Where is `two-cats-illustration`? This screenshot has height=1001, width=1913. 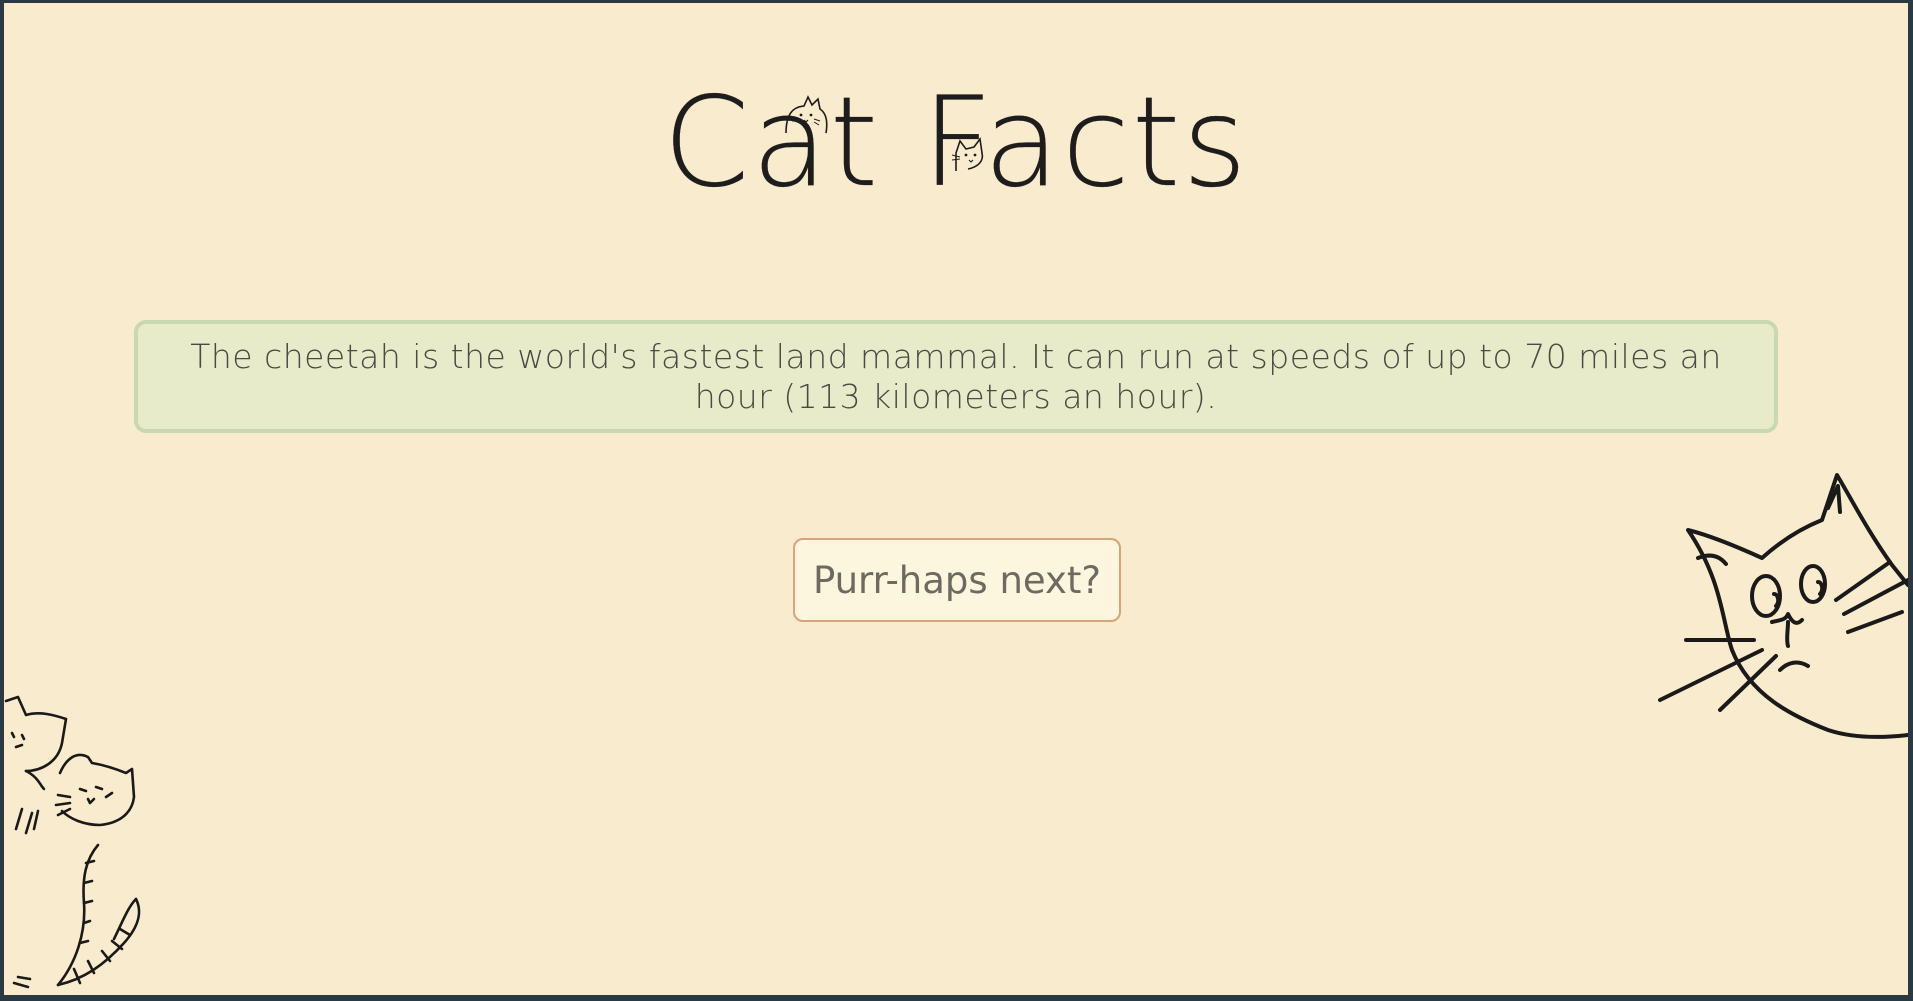
two-cats-illustration is located at coordinates (72, 842).